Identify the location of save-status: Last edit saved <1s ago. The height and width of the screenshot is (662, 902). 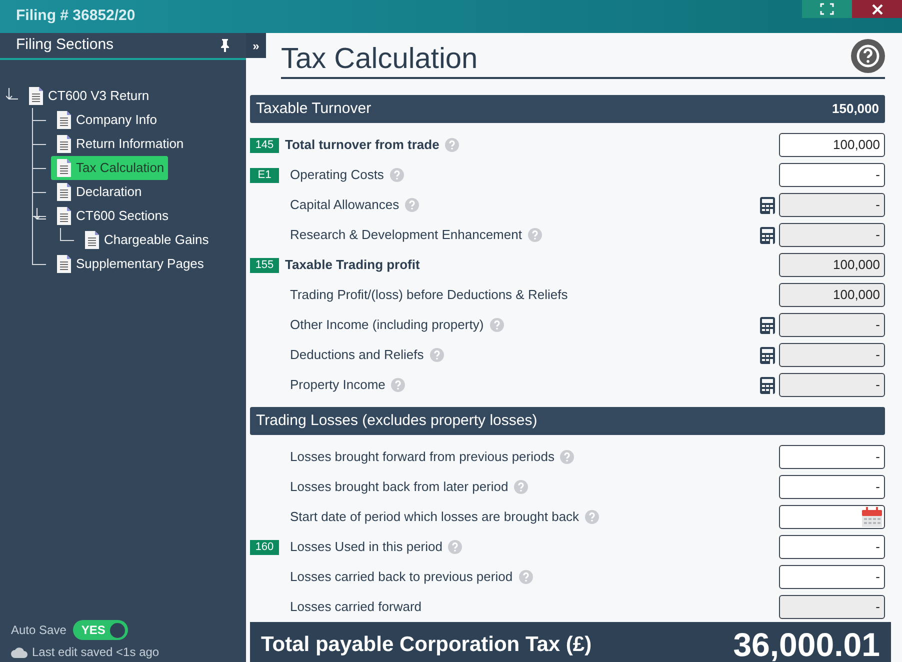
(96, 652).